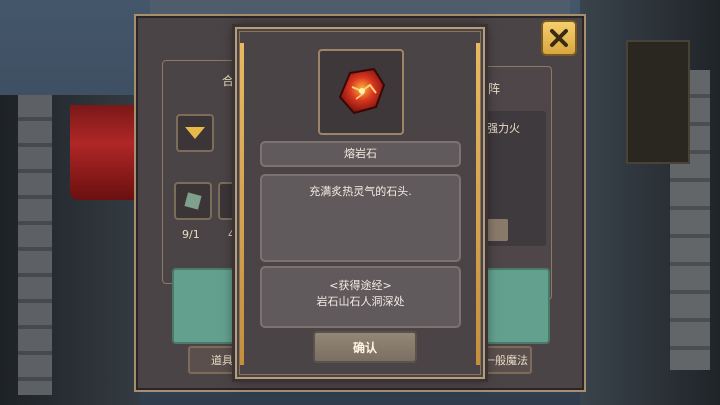  Describe the element at coordinates (360, 301) in the screenshot. I see `item-source-location: 岩石山石人洞深处` at that location.